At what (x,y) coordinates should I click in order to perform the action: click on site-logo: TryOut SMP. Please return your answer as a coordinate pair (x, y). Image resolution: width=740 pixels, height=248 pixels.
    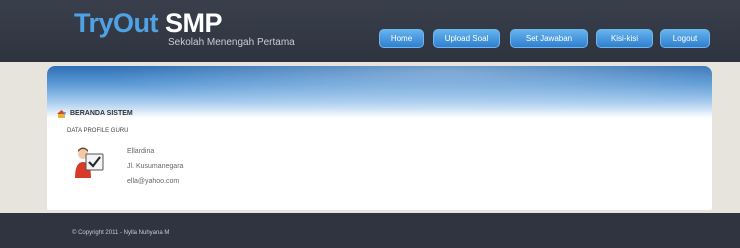
    Looking at the image, I should click on (148, 23).